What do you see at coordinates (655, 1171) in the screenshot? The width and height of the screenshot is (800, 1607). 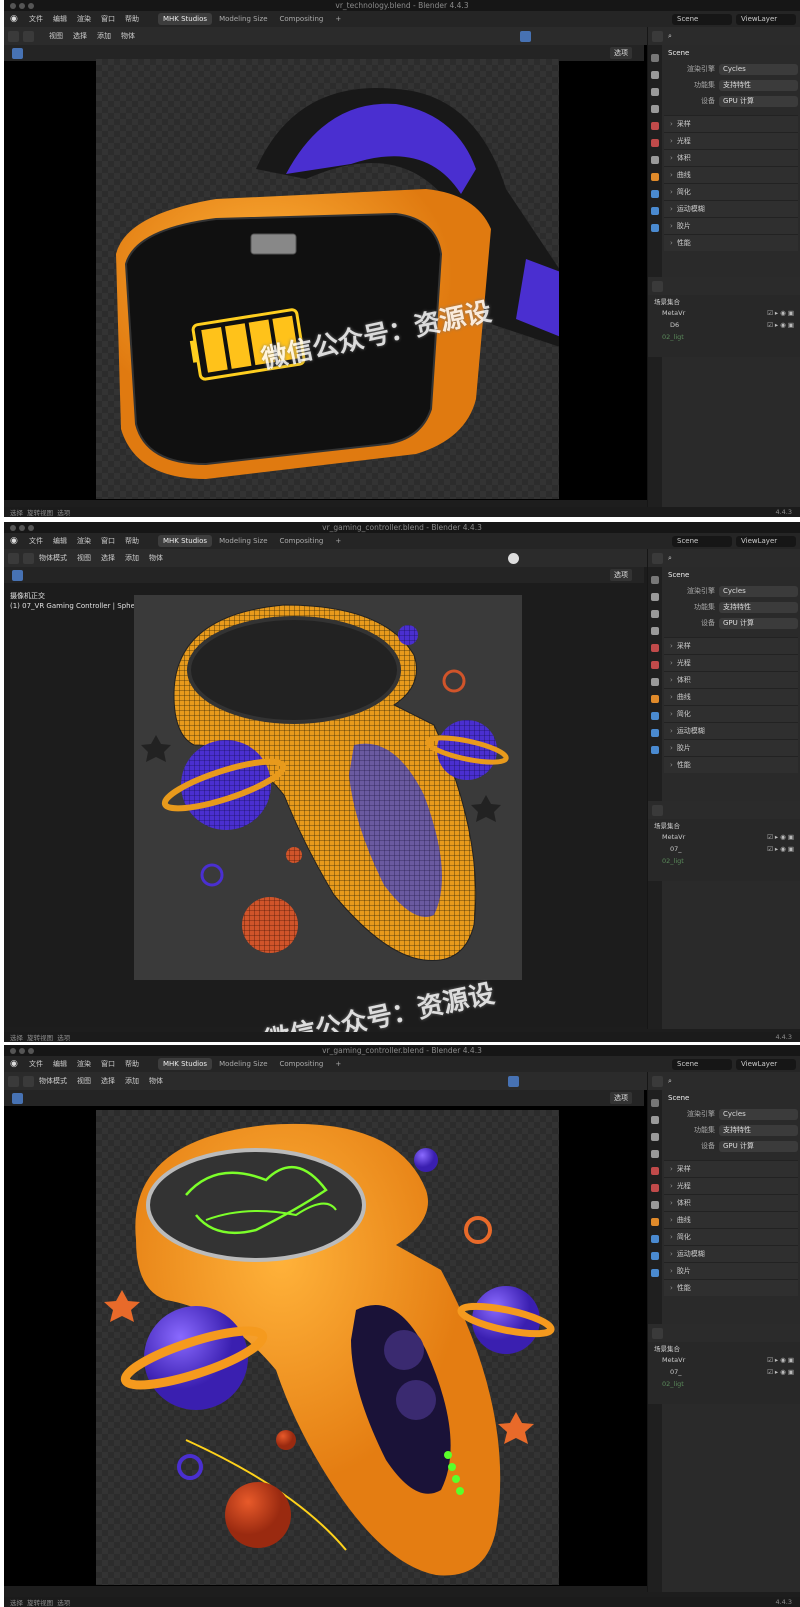 I see `scene-tab-icon` at bounding box center [655, 1171].